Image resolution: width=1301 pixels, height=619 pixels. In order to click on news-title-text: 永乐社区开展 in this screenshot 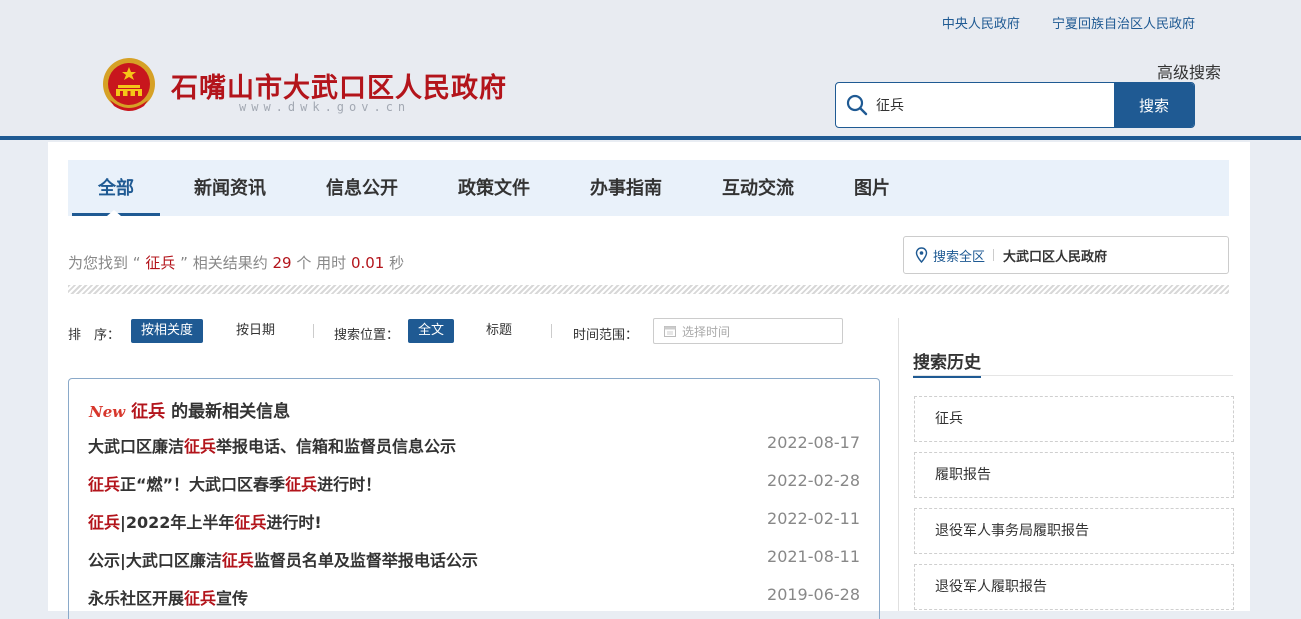, I will do `click(136, 598)`.